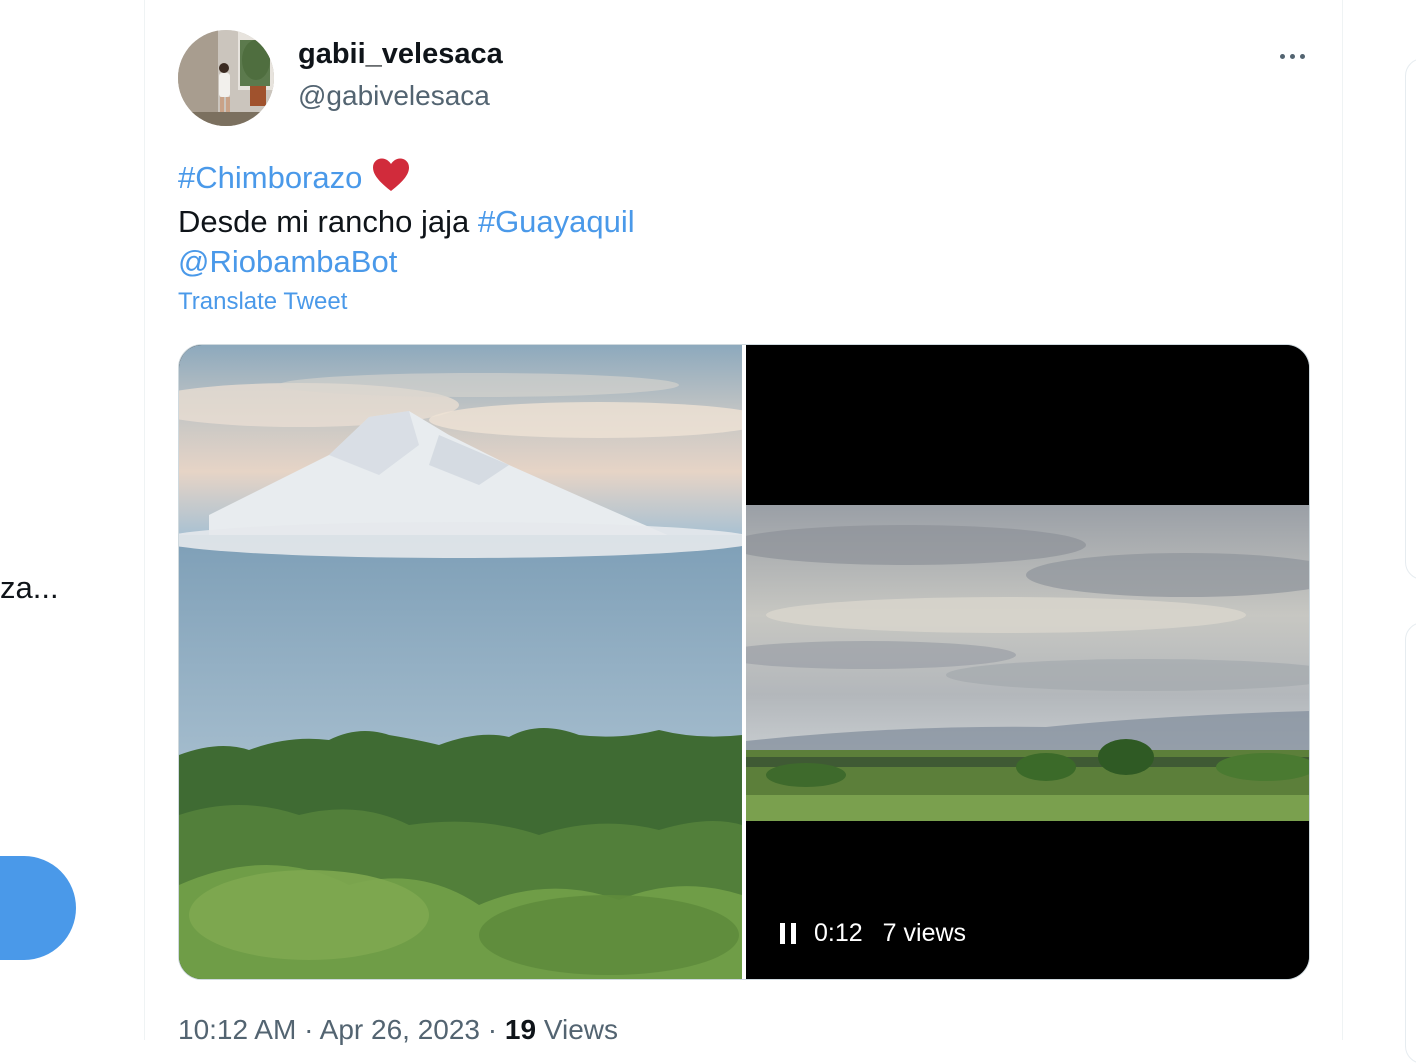 The height and width of the screenshot is (1064, 1416). Describe the element at coordinates (237, 1029) in the screenshot. I see `tweet-time: 10:12 AM` at that location.